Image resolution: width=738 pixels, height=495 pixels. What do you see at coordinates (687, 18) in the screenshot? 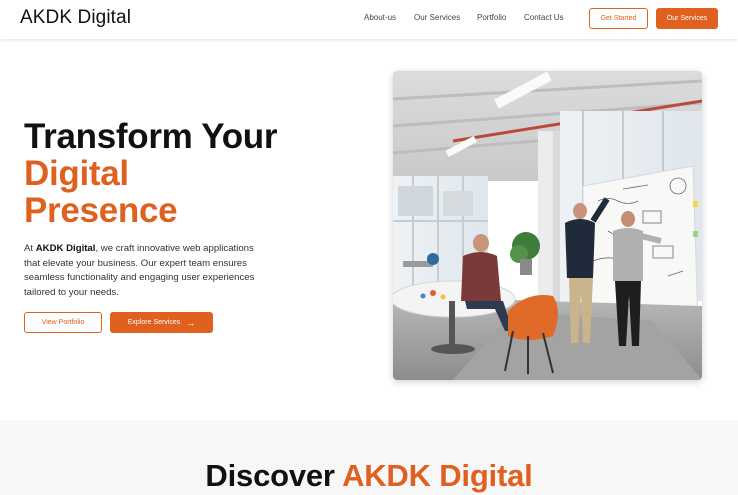
I see `our-services-button: Our Services` at bounding box center [687, 18].